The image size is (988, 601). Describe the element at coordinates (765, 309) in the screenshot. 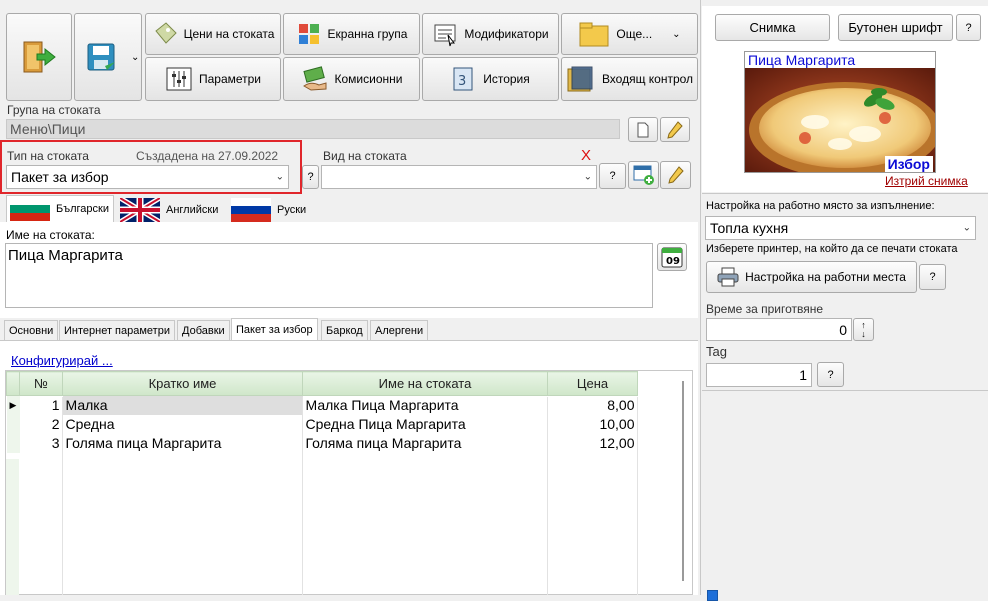

I see `prep-time-label: Време за приготвяне` at that location.